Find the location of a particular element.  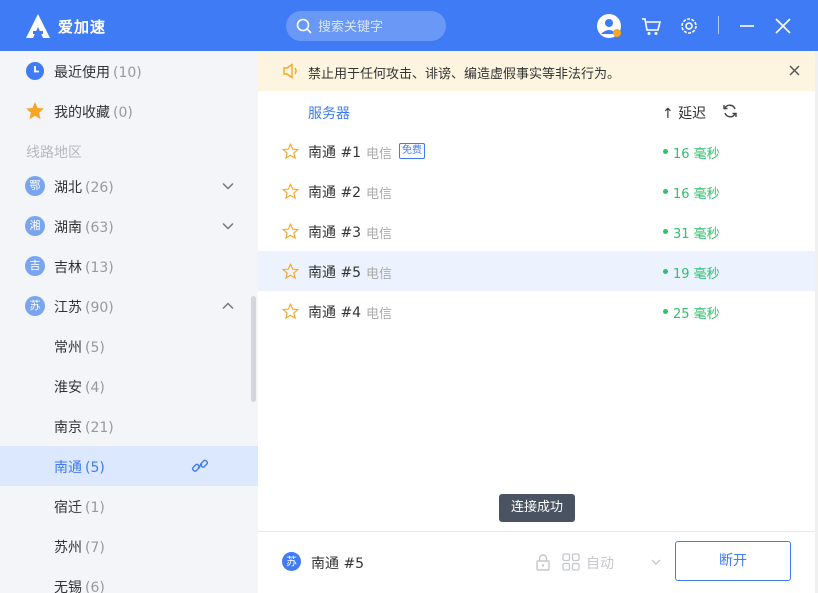

disconnect-button: 断开 is located at coordinates (733, 561).